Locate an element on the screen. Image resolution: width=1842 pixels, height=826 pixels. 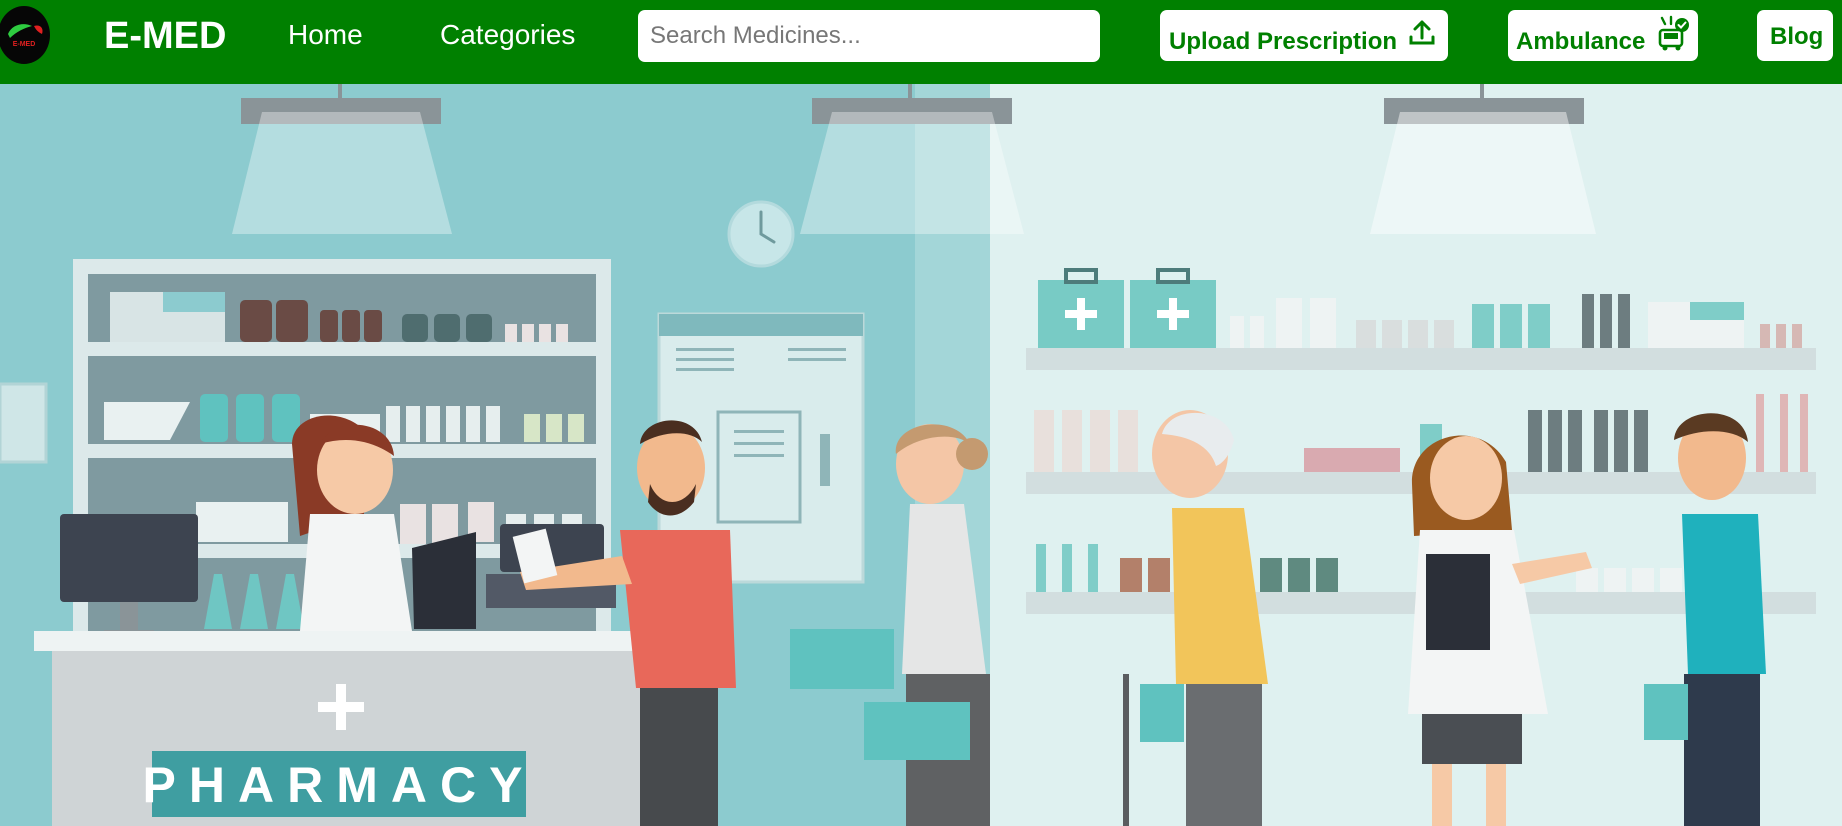
blog-label: Blog is located at coordinates (1797, 36).